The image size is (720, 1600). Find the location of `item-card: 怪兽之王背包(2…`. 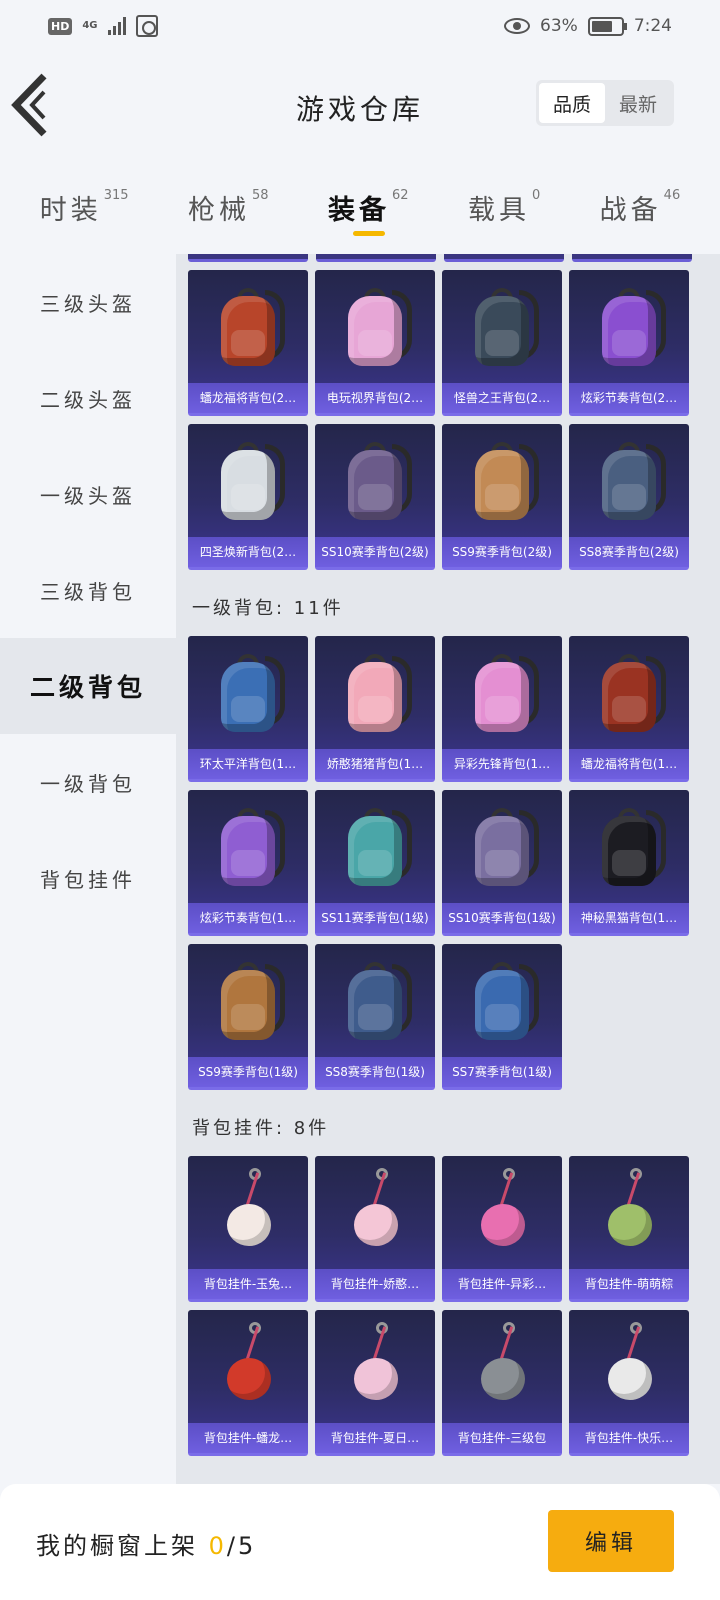

item-card: 怪兽之王背包(2… is located at coordinates (502, 343).